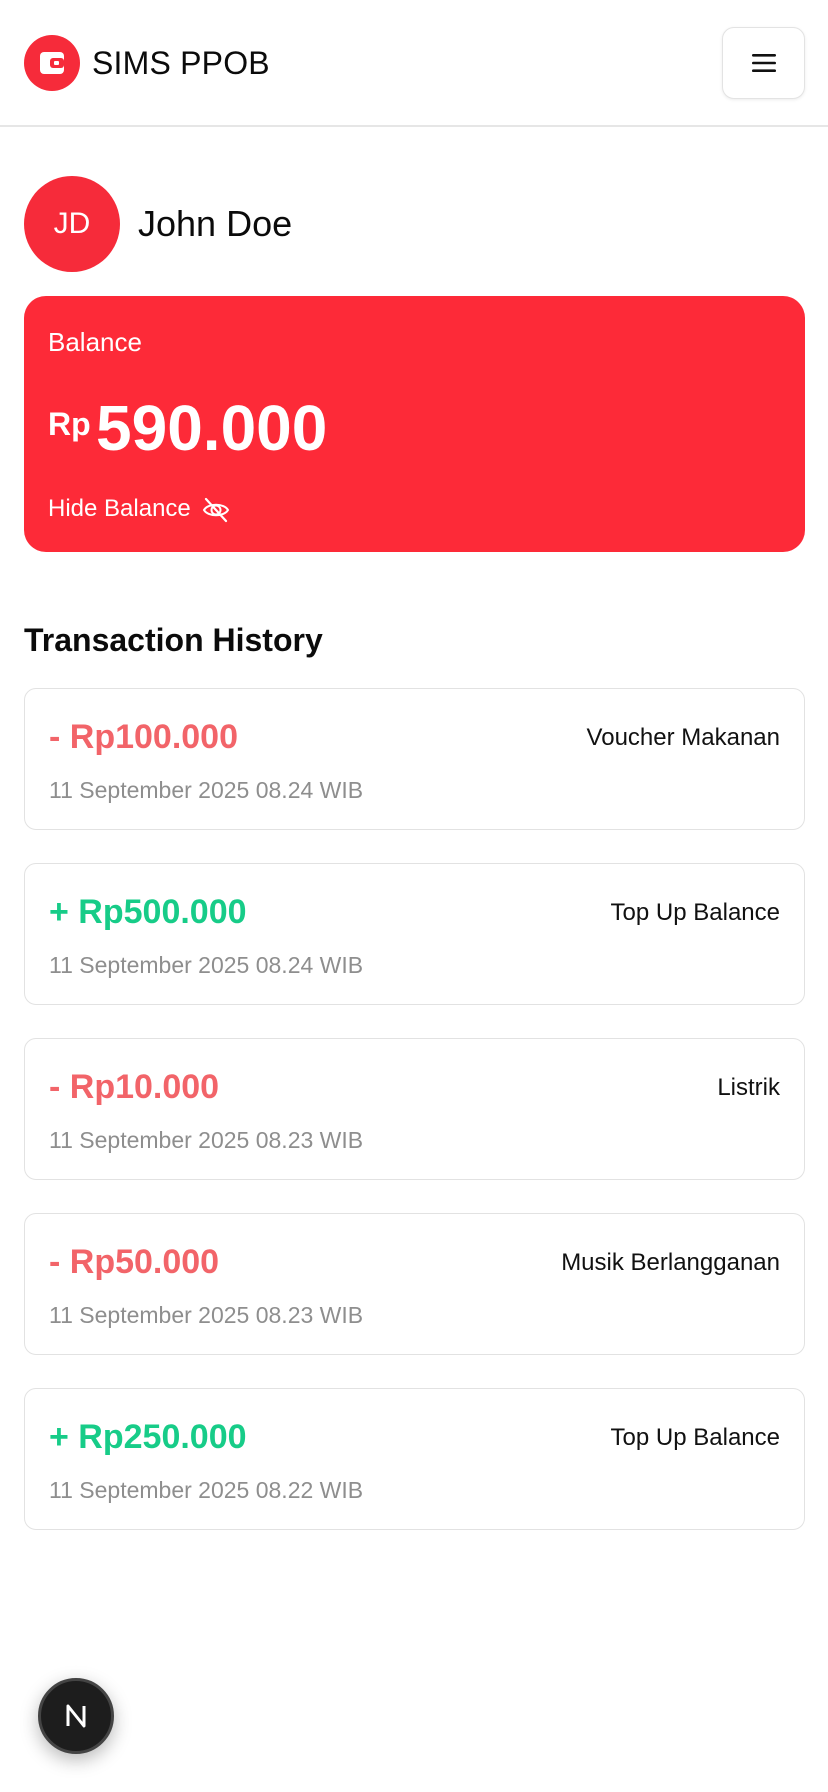 The image size is (828, 1792). Describe the element at coordinates (173, 640) in the screenshot. I see `transaction-history-title: Transaction History` at that location.